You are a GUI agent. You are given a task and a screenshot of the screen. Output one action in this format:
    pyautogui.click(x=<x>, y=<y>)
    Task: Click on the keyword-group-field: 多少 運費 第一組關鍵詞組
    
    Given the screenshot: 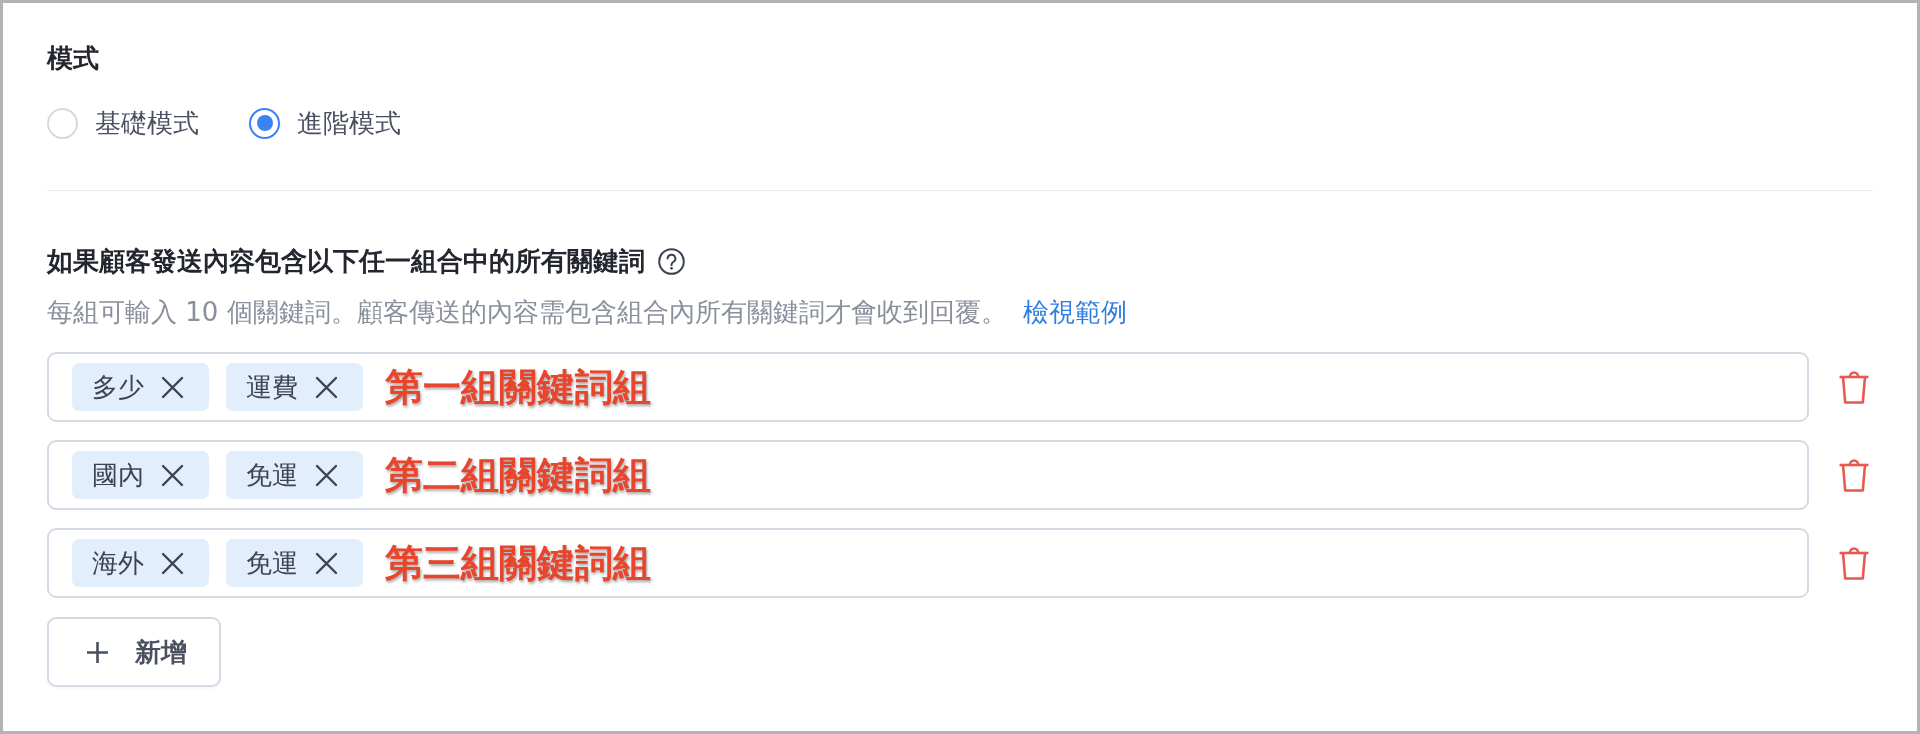 What is the action you would take?
    pyautogui.click(x=928, y=387)
    